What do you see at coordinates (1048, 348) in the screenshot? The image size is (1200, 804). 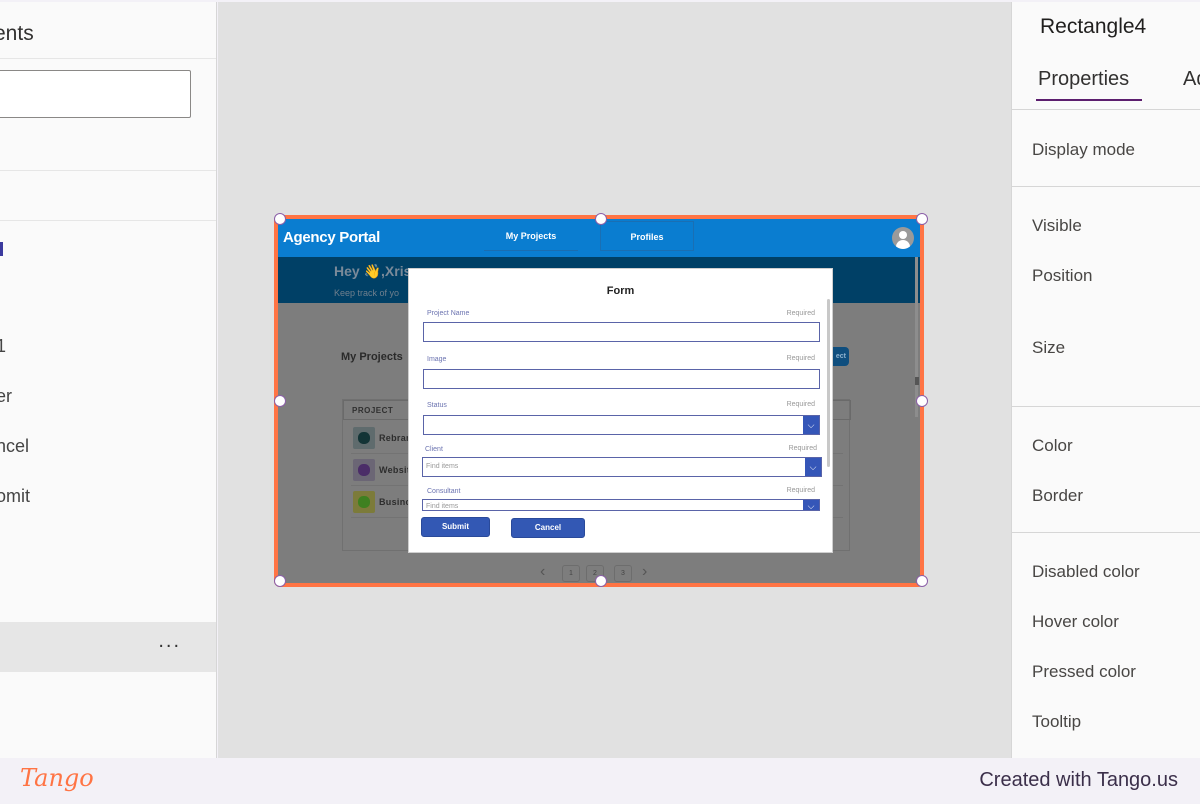 I see `prop-size: Size` at bounding box center [1048, 348].